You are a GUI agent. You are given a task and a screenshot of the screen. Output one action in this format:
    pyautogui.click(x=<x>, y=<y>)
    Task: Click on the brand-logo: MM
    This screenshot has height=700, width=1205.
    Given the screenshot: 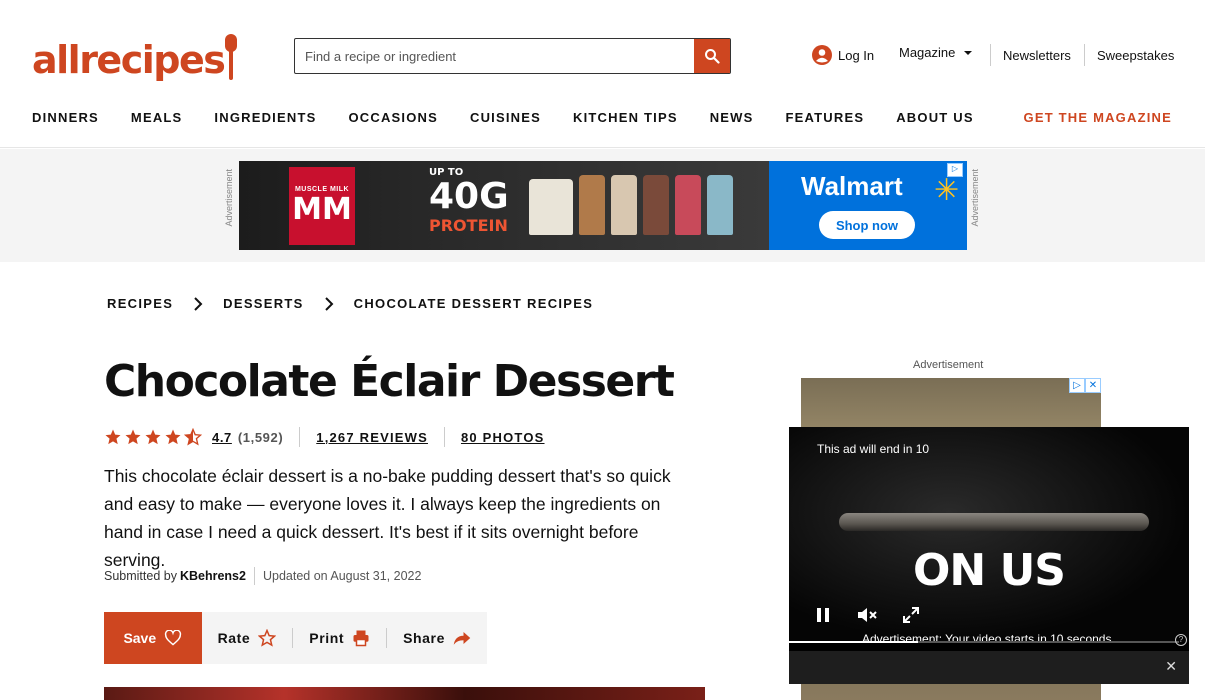 What is the action you would take?
    pyautogui.click(x=322, y=209)
    